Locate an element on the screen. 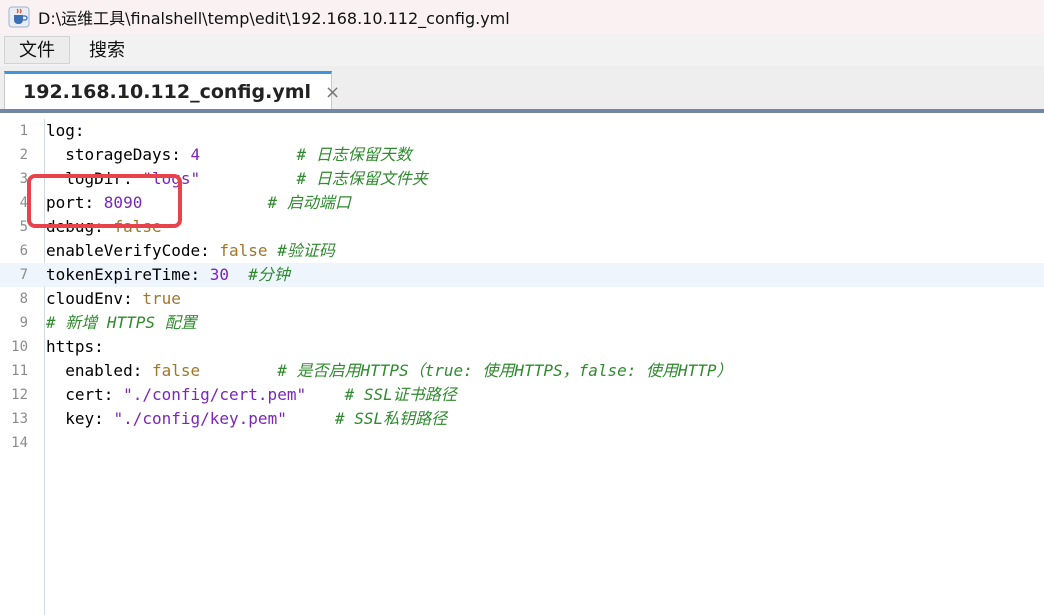 This screenshot has height=615, width=1044. yaml-comment: # 日志保留天数 is located at coordinates (306, 154).